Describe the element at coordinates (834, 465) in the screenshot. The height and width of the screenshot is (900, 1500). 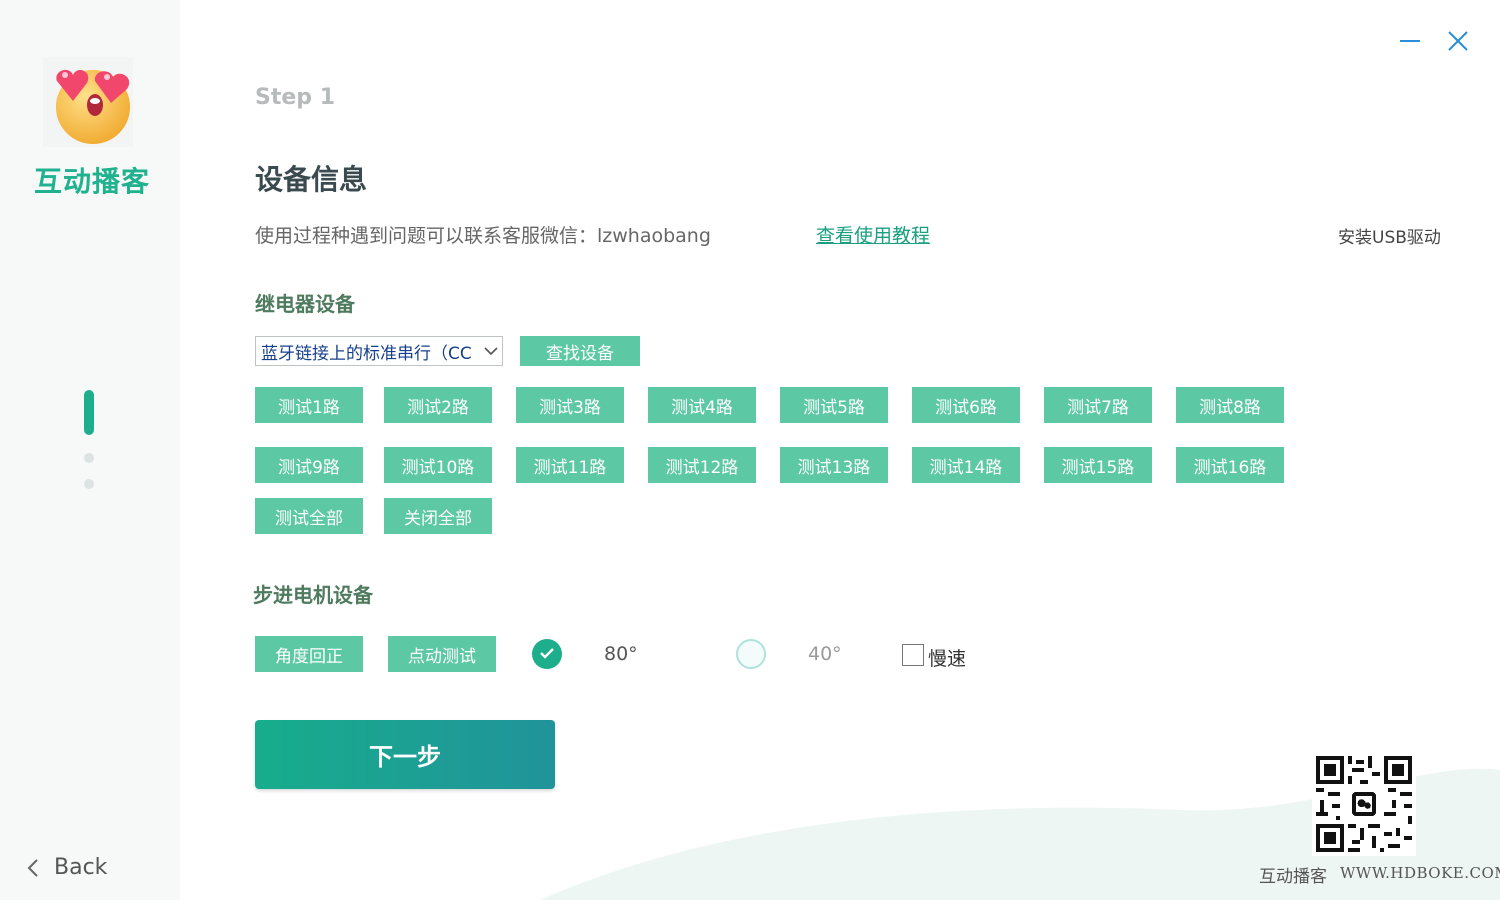
I see `channel-test-button: 测试13路` at that location.